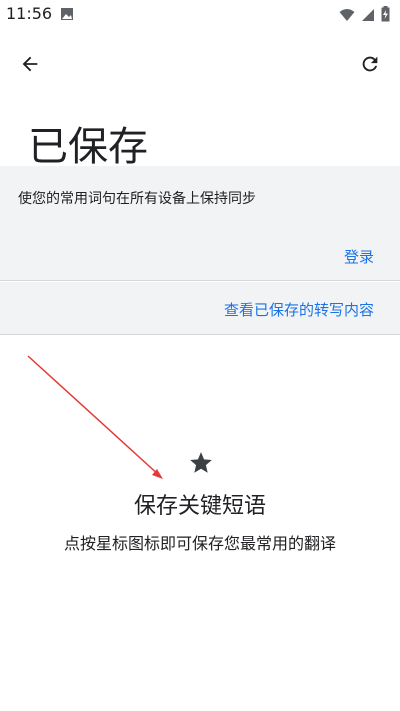 Image resolution: width=400 pixels, height=711 pixels. What do you see at coordinates (347, 16) in the screenshot?
I see `wifi-icon` at bounding box center [347, 16].